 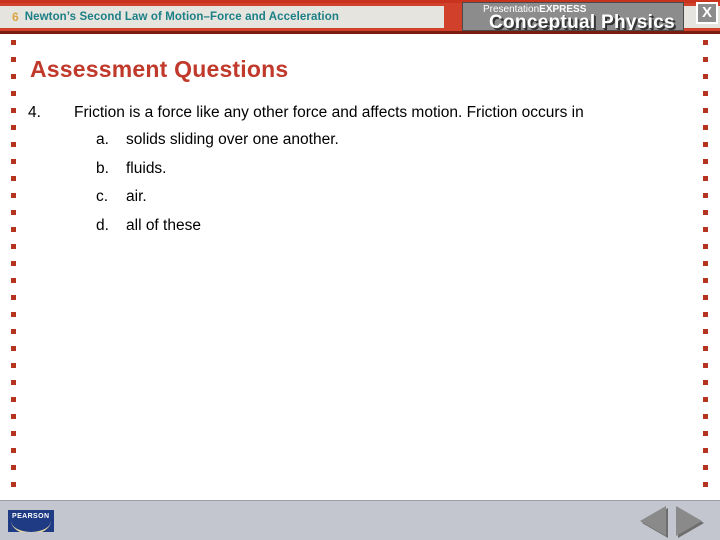 I want to click on answer-choice-letter: a., so click(x=102, y=139).